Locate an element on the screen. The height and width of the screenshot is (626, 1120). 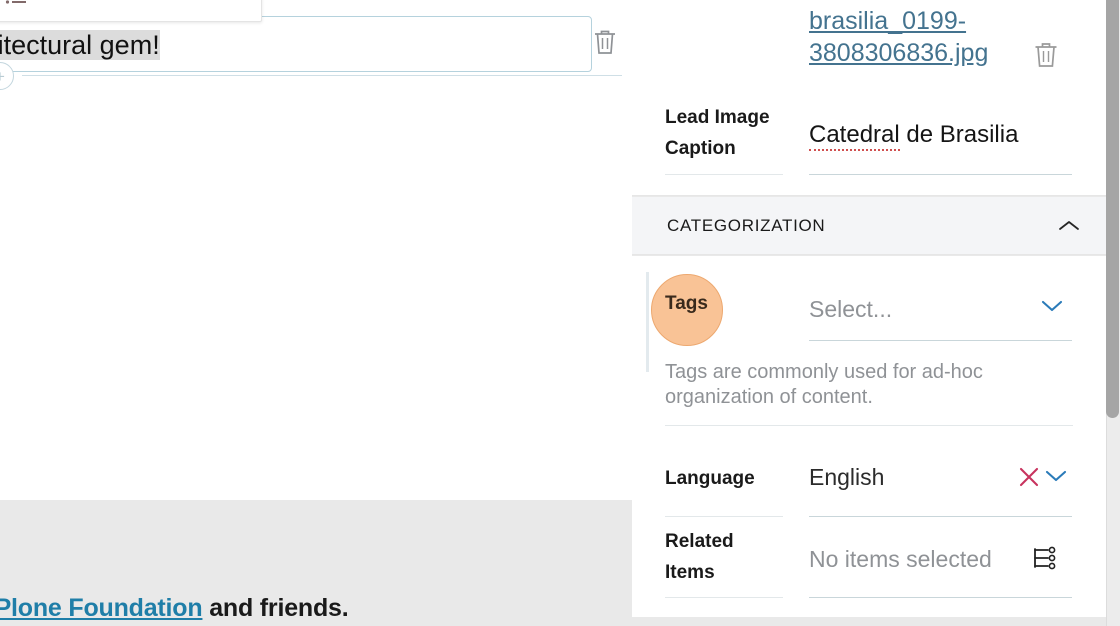
add-block-plus-icon: + is located at coordinates (2, 76).